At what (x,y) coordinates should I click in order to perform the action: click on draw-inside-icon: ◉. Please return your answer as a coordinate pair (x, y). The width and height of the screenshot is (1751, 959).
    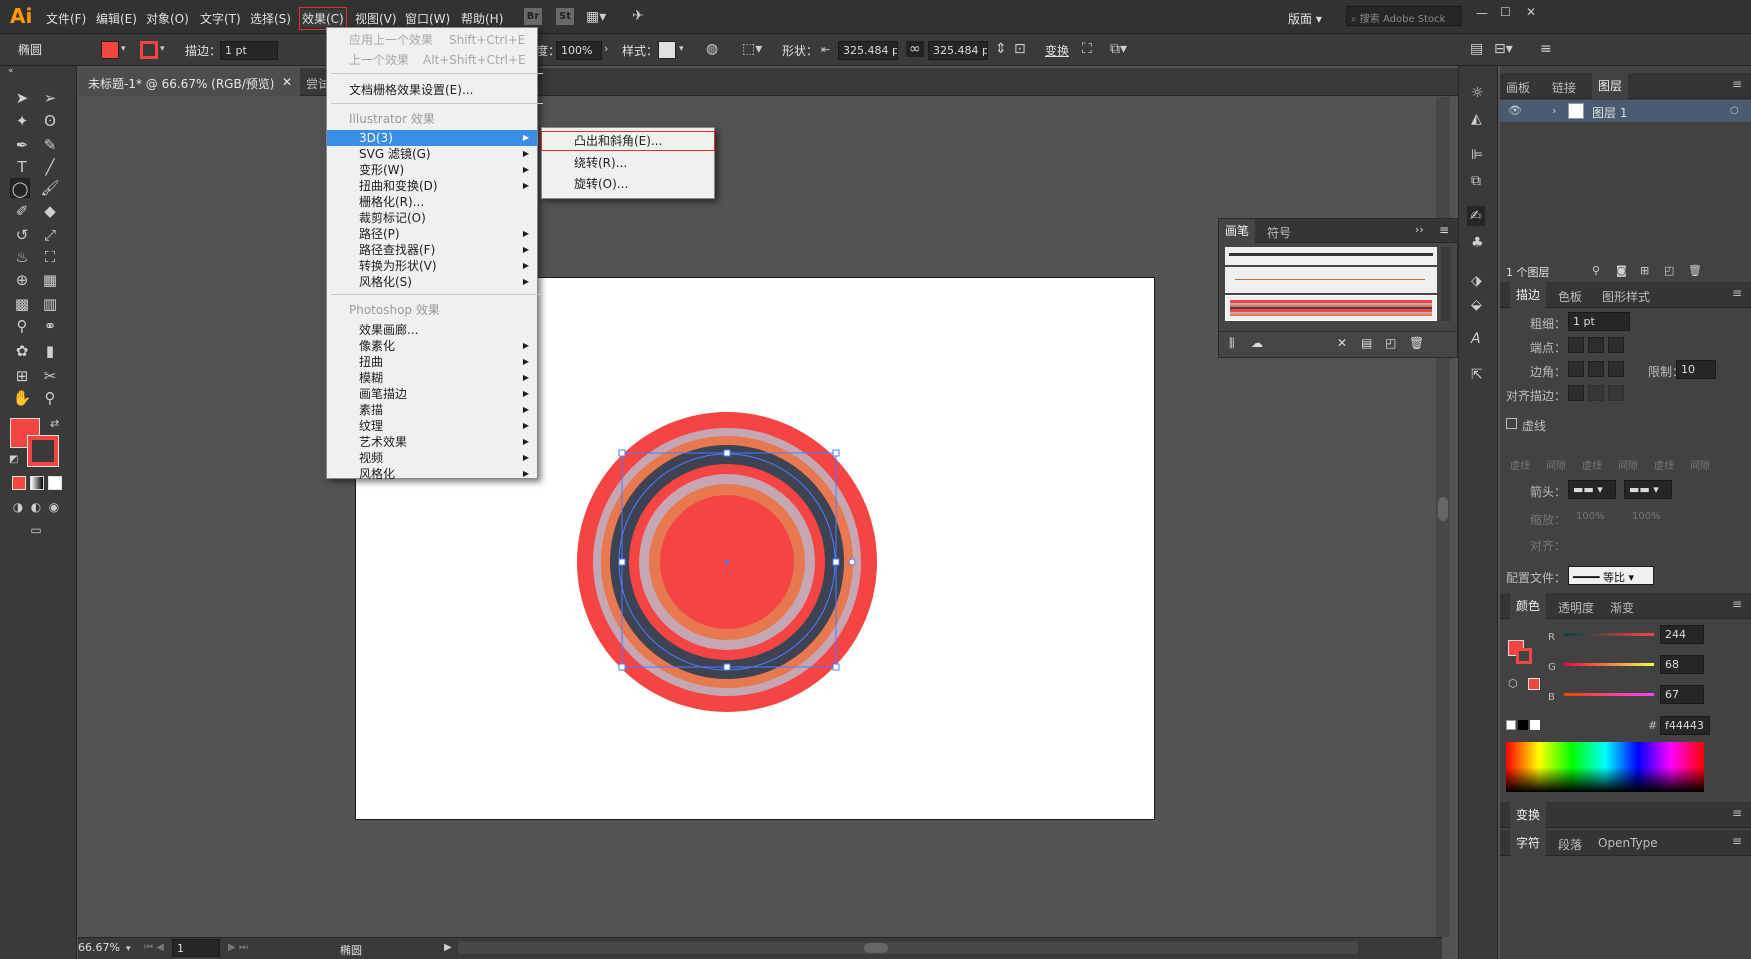
    Looking at the image, I should click on (54, 507).